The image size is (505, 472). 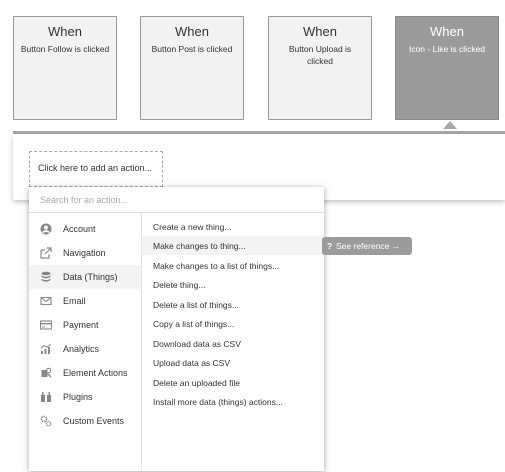 I want to click on category-analytics: Analytics, so click(x=85, y=349).